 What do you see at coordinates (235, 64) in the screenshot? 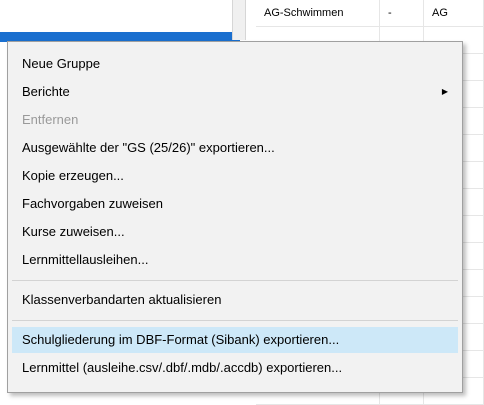
I see `menu-item-neue-gruppe: Neue Gruppe` at bounding box center [235, 64].